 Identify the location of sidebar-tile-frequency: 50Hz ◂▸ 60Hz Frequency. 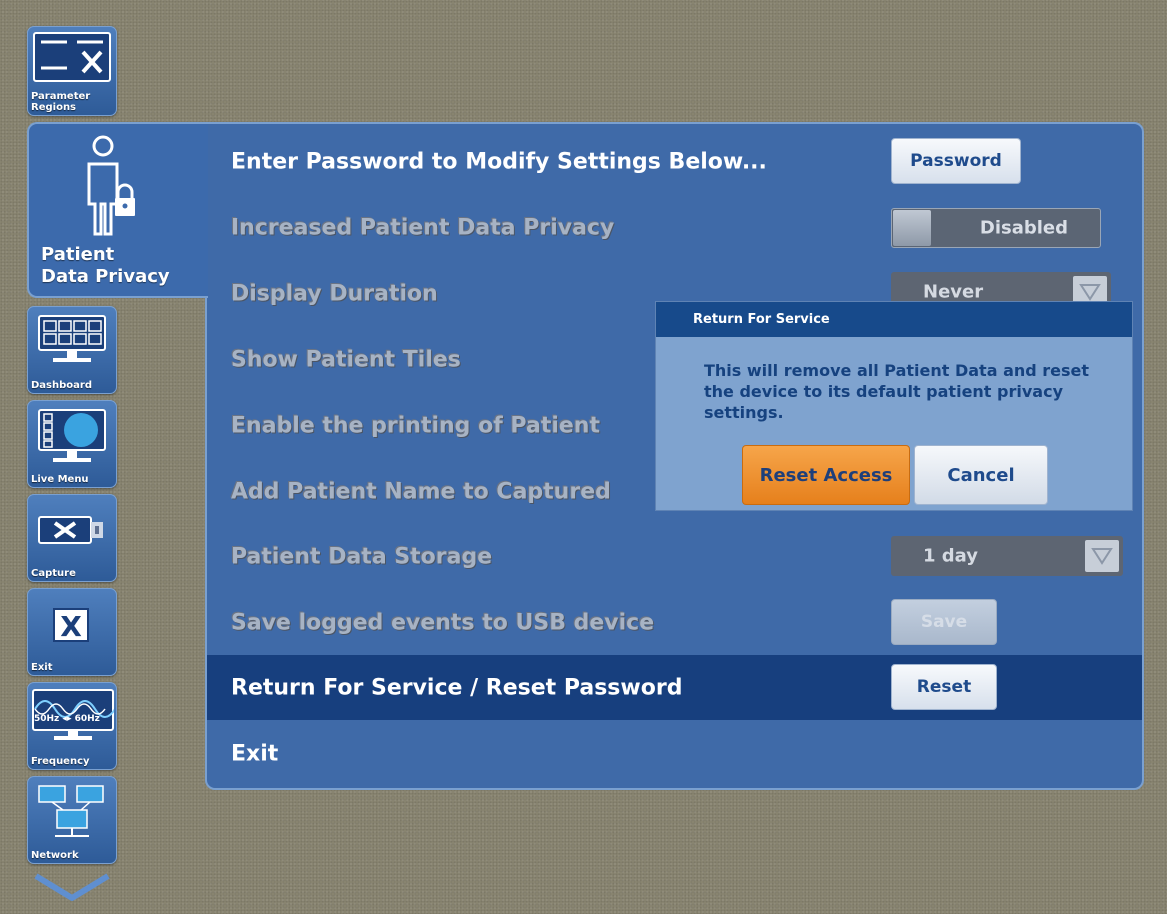
(72, 726).